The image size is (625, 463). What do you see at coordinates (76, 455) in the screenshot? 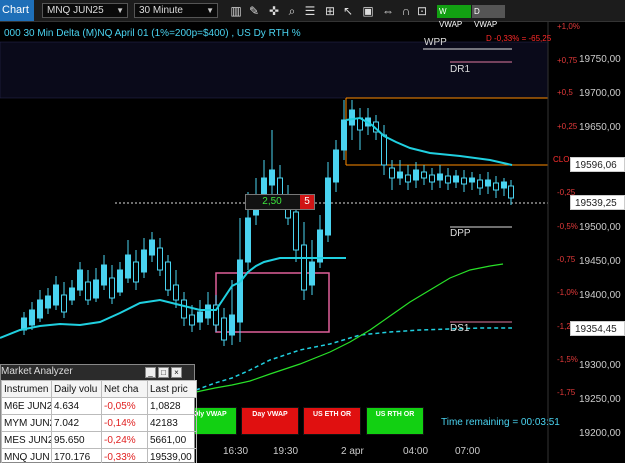
I see `volume-cell: 170.176` at bounding box center [76, 455].